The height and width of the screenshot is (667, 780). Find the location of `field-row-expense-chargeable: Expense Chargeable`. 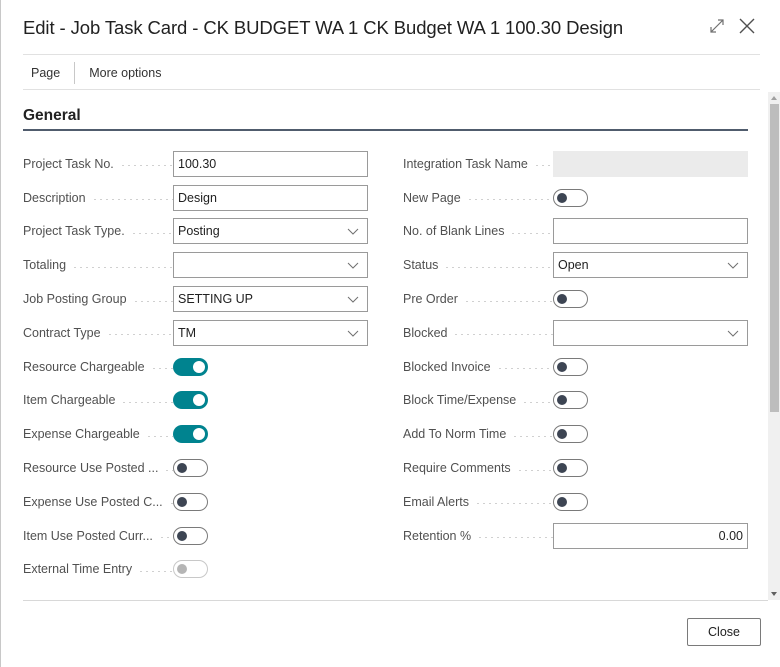

field-row-expense-chargeable: Expense Chargeable is located at coordinates (195, 434).